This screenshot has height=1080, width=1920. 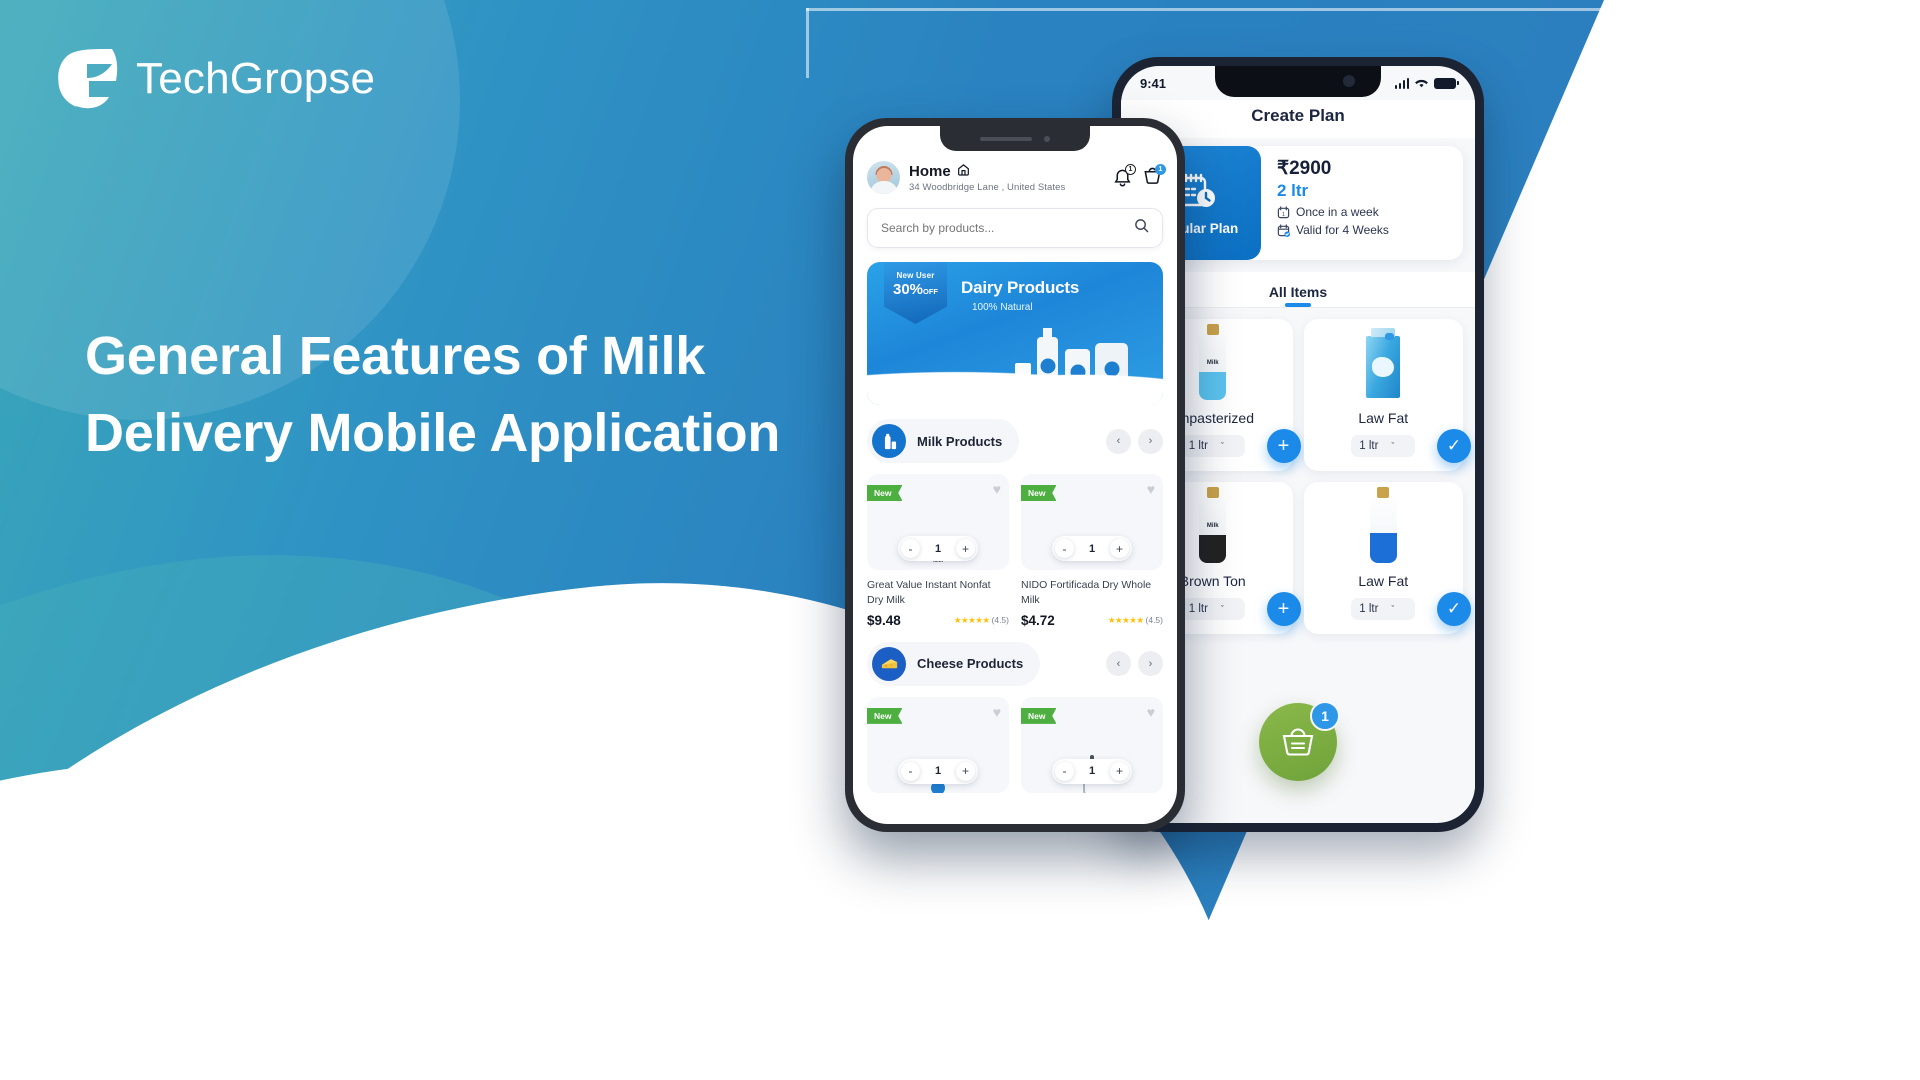 What do you see at coordinates (1283, 230) in the screenshot?
I see `calendar-check-icon` at bounding box center [1283, 230].